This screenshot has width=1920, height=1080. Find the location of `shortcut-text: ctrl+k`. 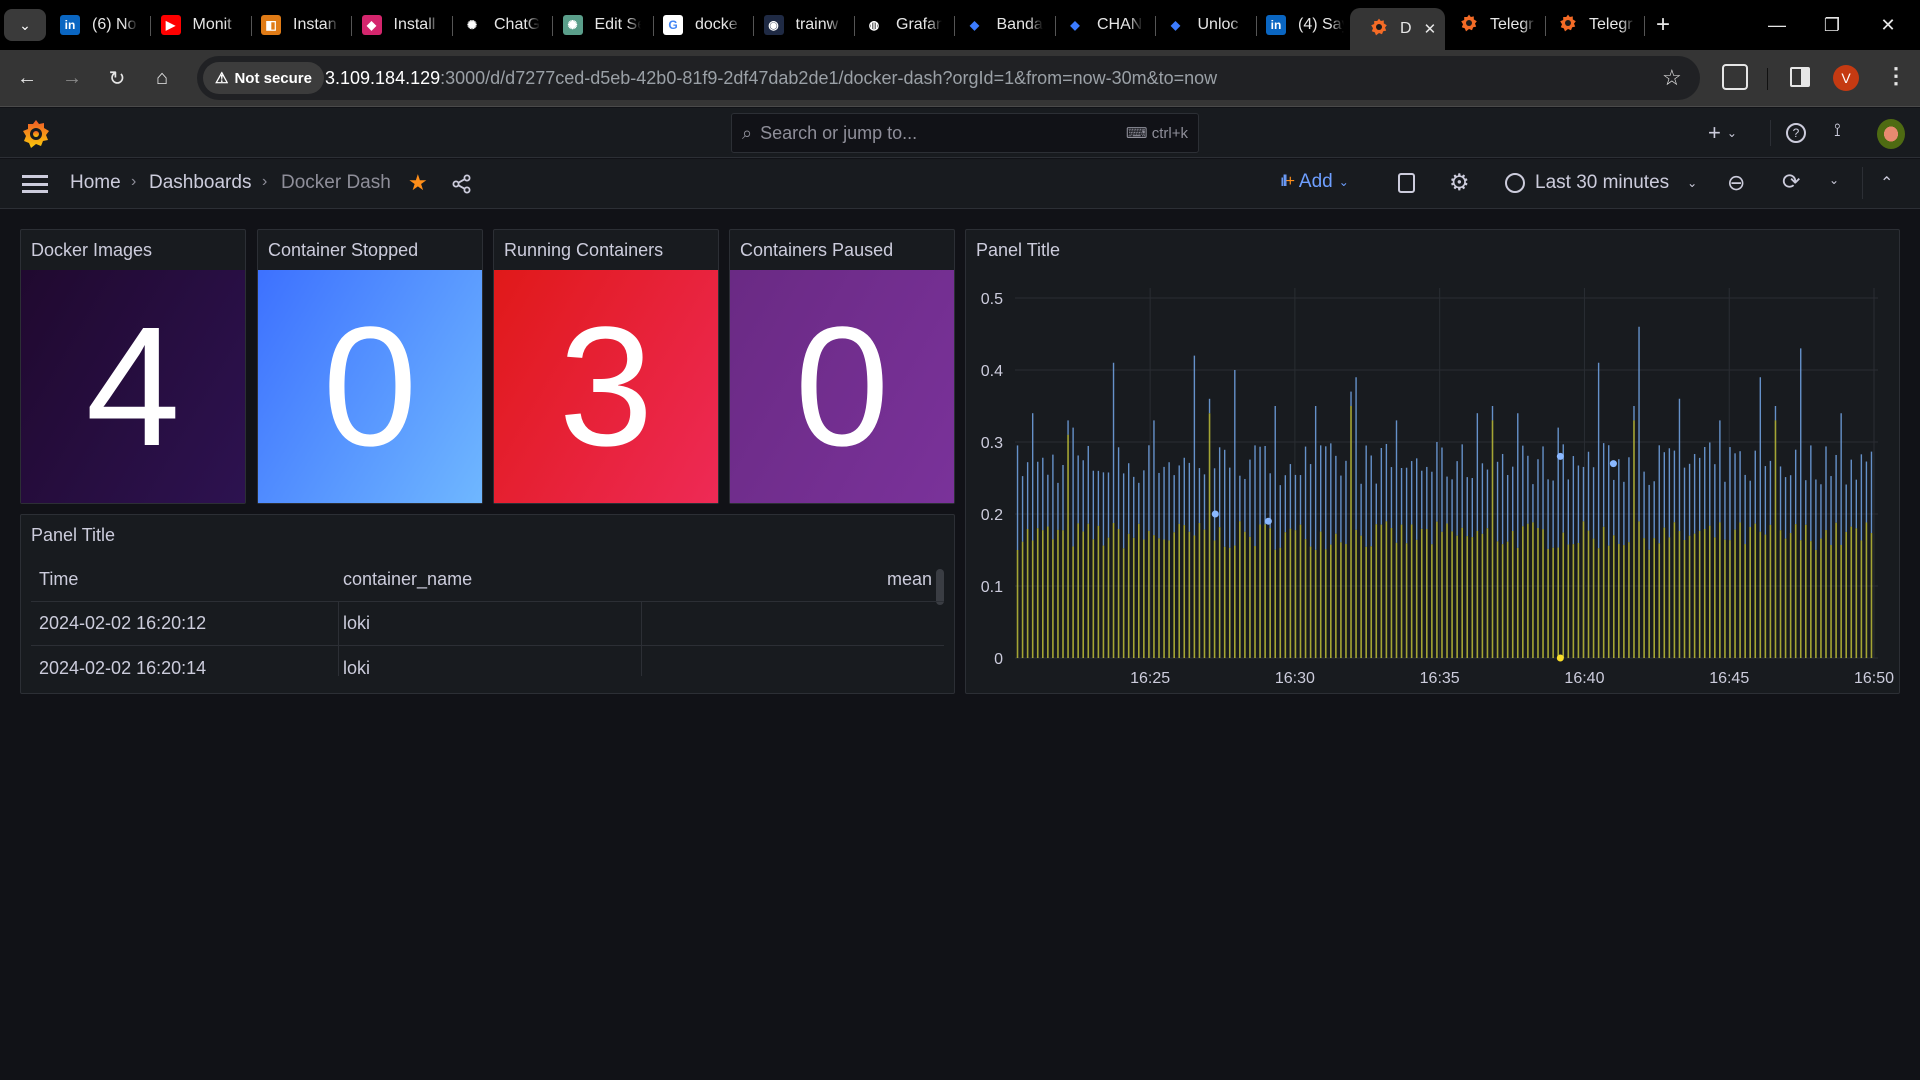

shortcut-text: ctrl+k is located at coordinates (1169, 133).